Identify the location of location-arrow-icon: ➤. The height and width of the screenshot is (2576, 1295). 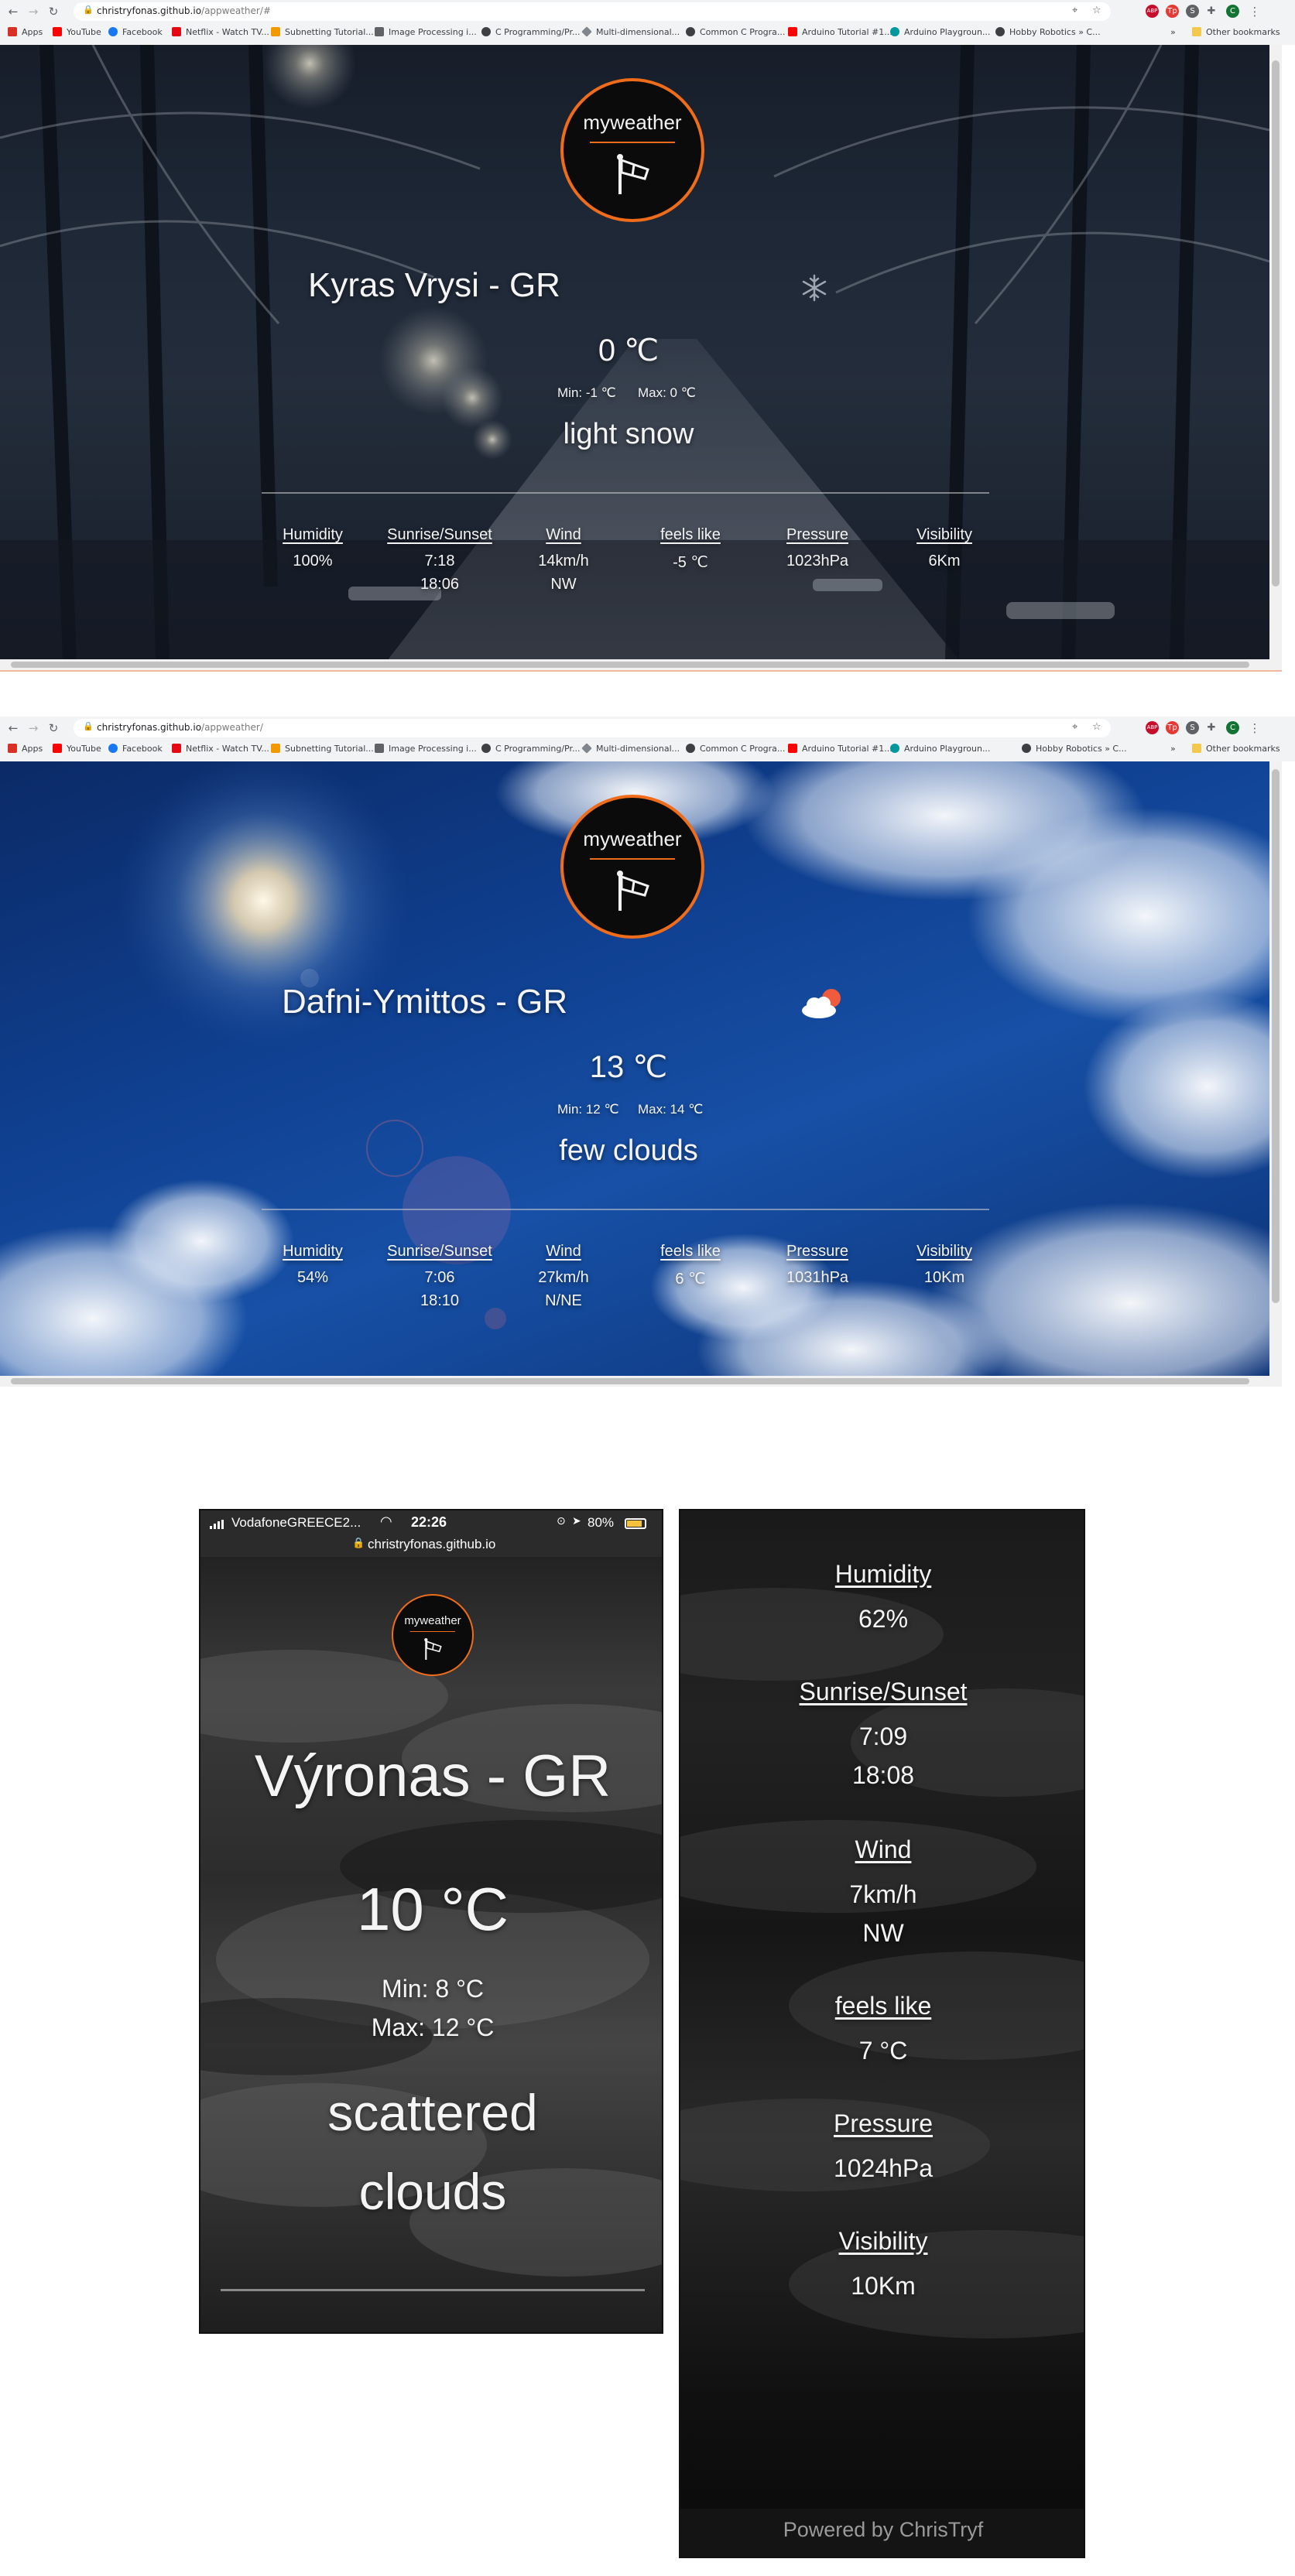
(576, 1521).